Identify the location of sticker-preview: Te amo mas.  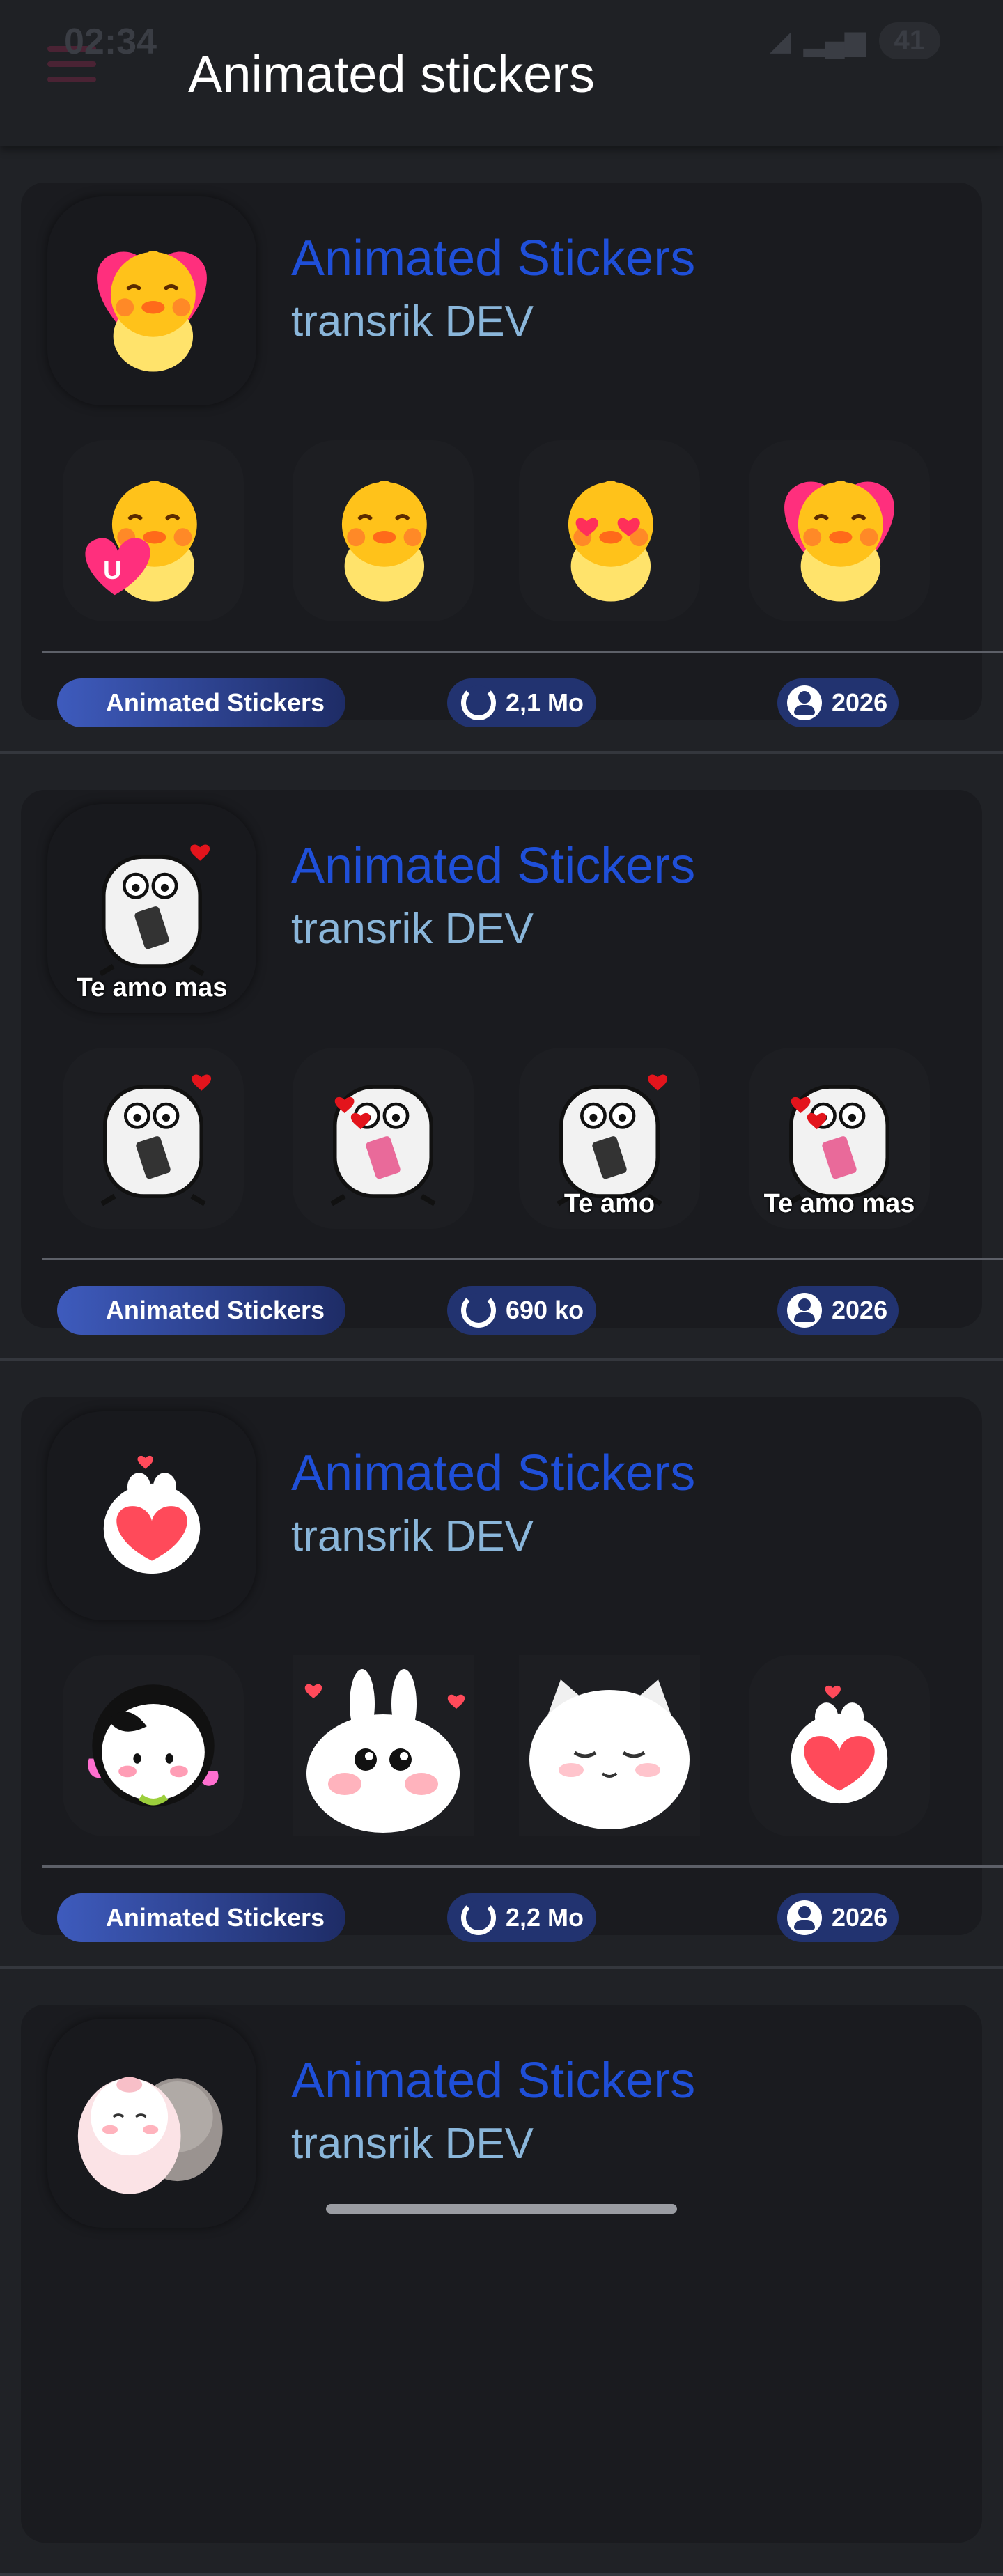
(840, 1138).